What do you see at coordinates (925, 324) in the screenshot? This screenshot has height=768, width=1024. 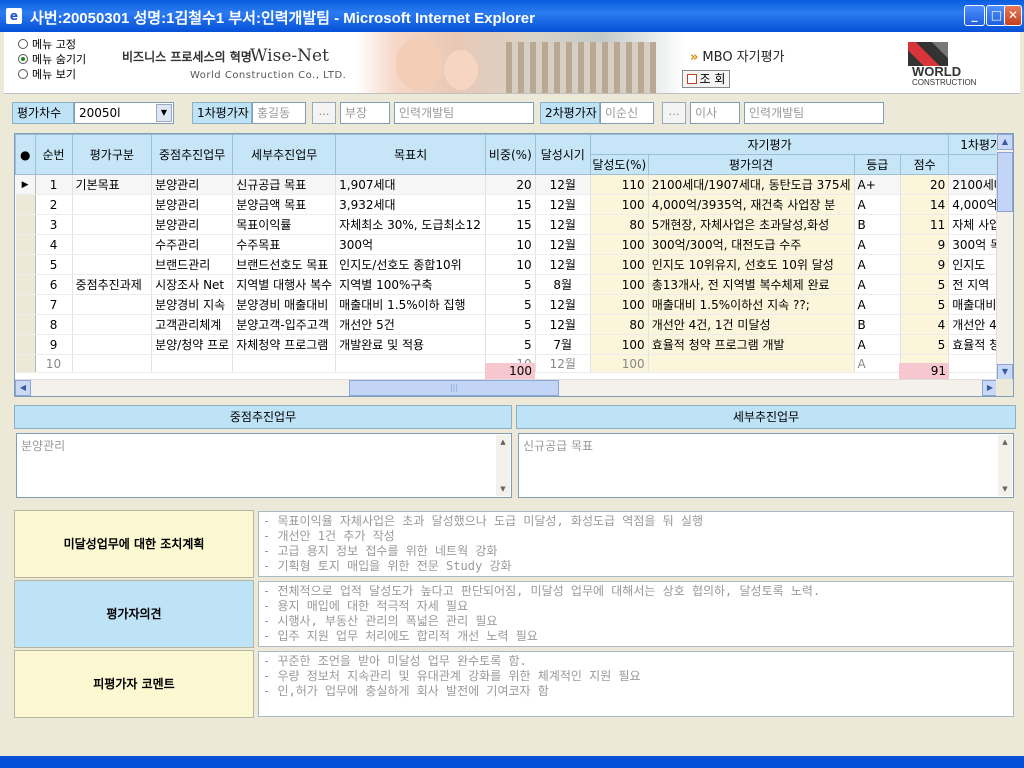 I see `cell-score: 4` at bounding box center [925, 324].